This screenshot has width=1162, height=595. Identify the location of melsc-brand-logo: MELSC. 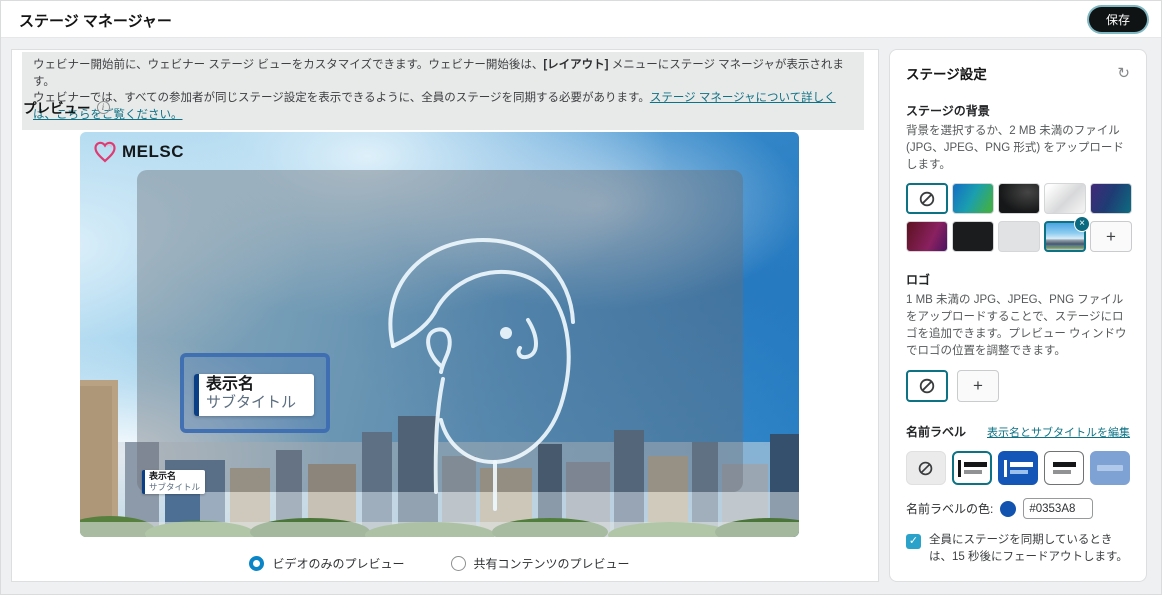
(138, 152).